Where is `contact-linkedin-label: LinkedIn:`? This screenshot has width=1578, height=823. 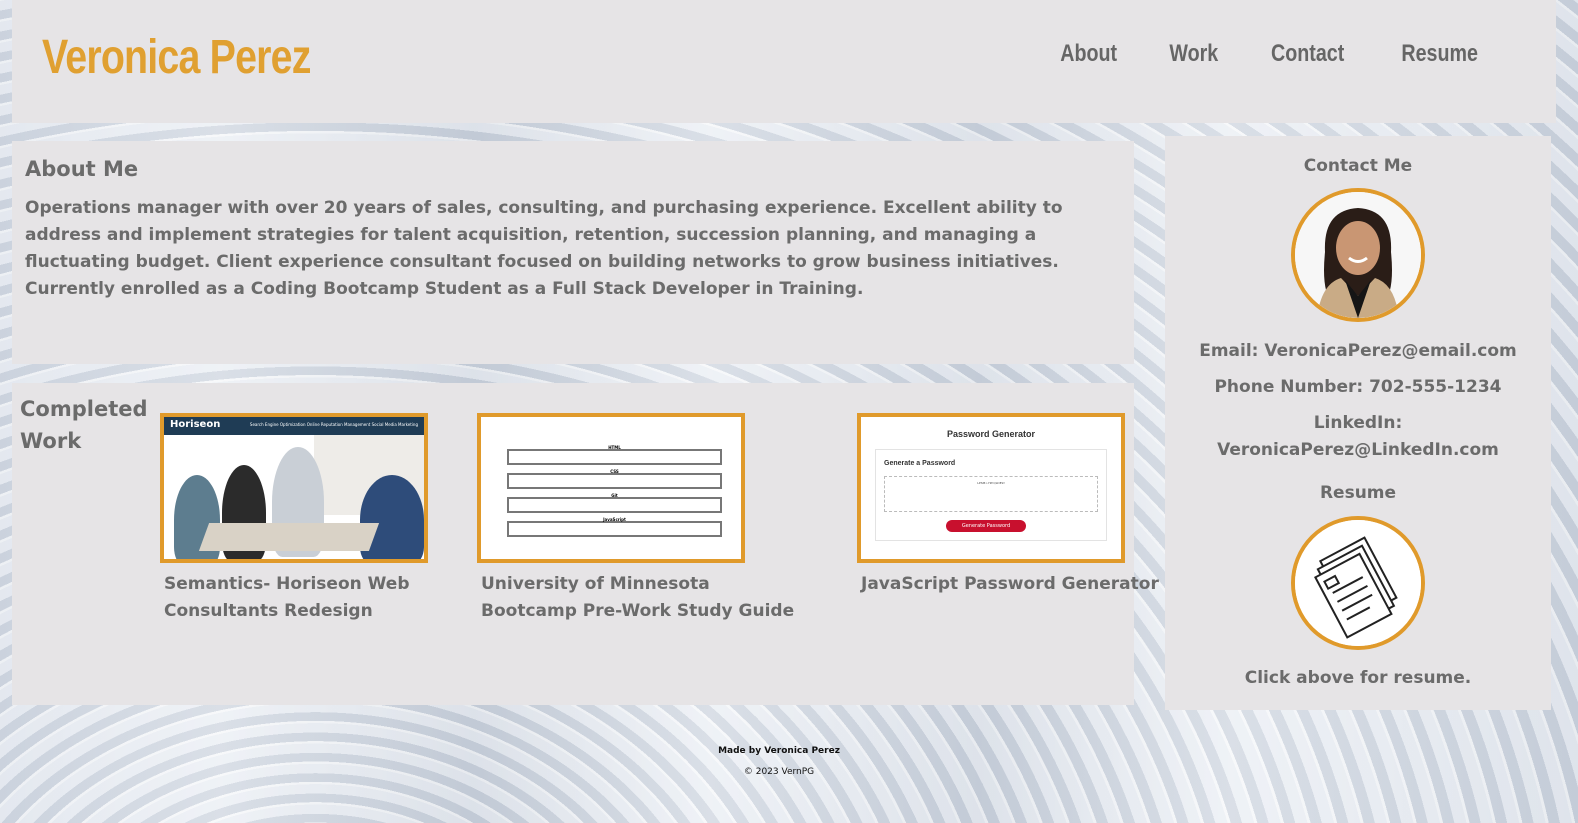 contact-linkedin-label: LinkedIn: is located at coordinates (1358, 423).